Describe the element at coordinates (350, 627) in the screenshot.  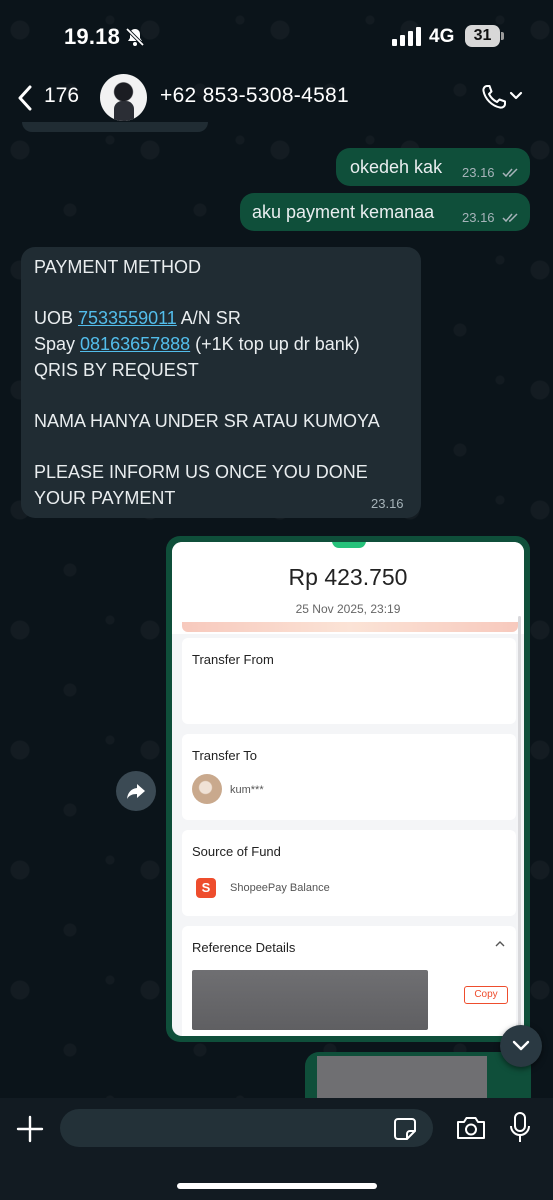
I see `receipt-divider` at that location.